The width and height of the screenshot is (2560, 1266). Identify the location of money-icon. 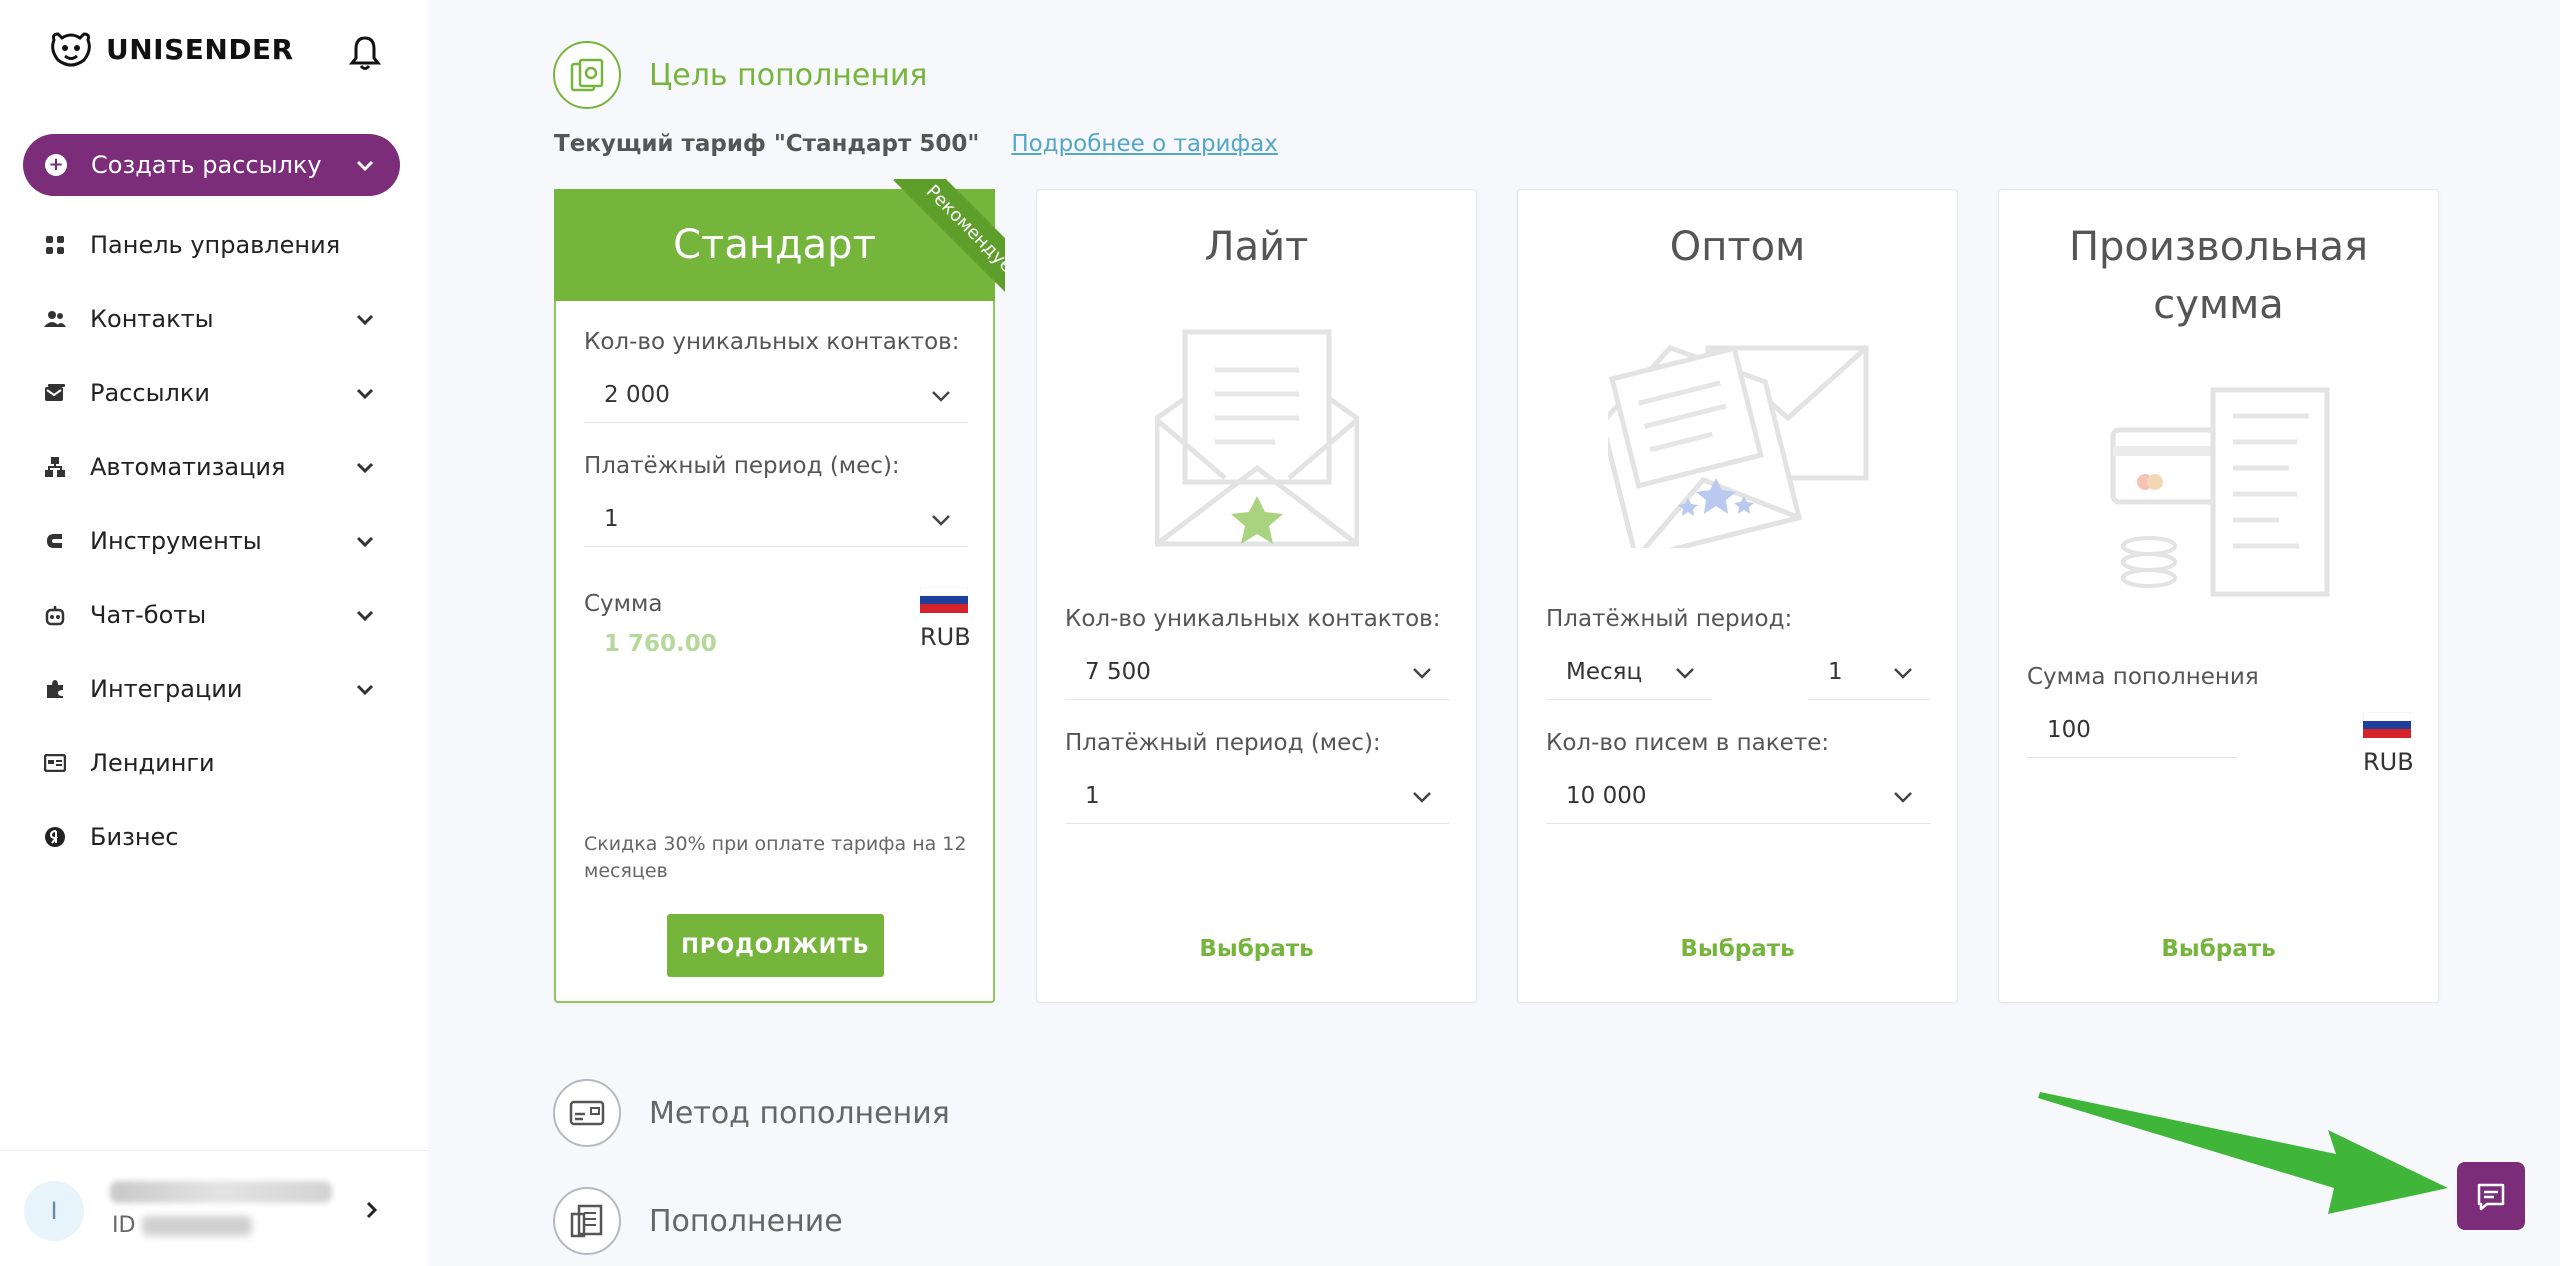
(587, 75).